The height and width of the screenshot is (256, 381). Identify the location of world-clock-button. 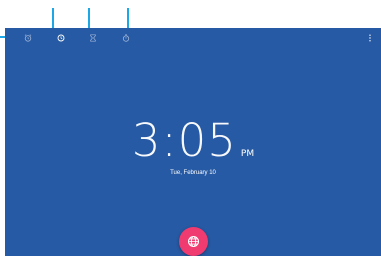
(193, 241).